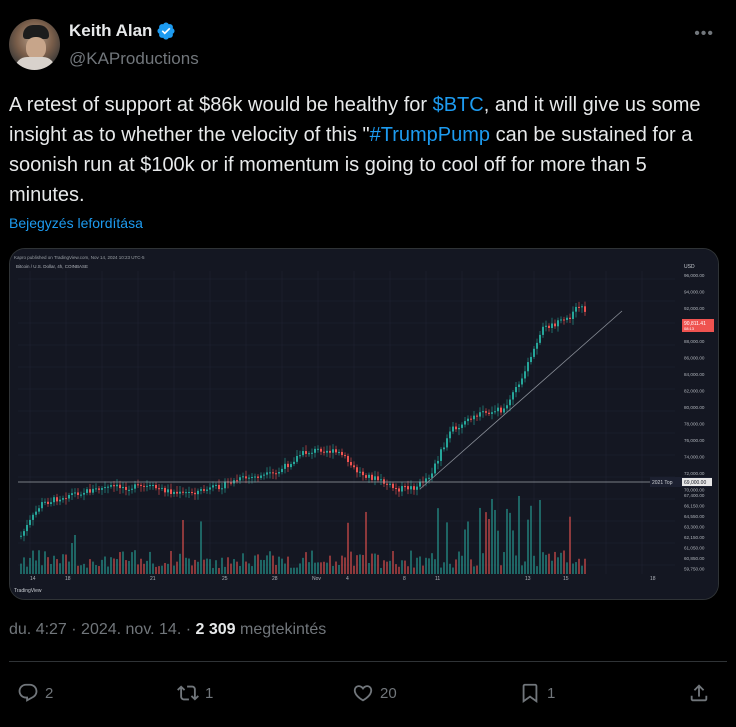 The height and width of the screenshot is (727, 736). What do you see at coordinates (404, 579) in the screenshot?
I see `time-tick-label: 8` at bounding box center [404, 579].